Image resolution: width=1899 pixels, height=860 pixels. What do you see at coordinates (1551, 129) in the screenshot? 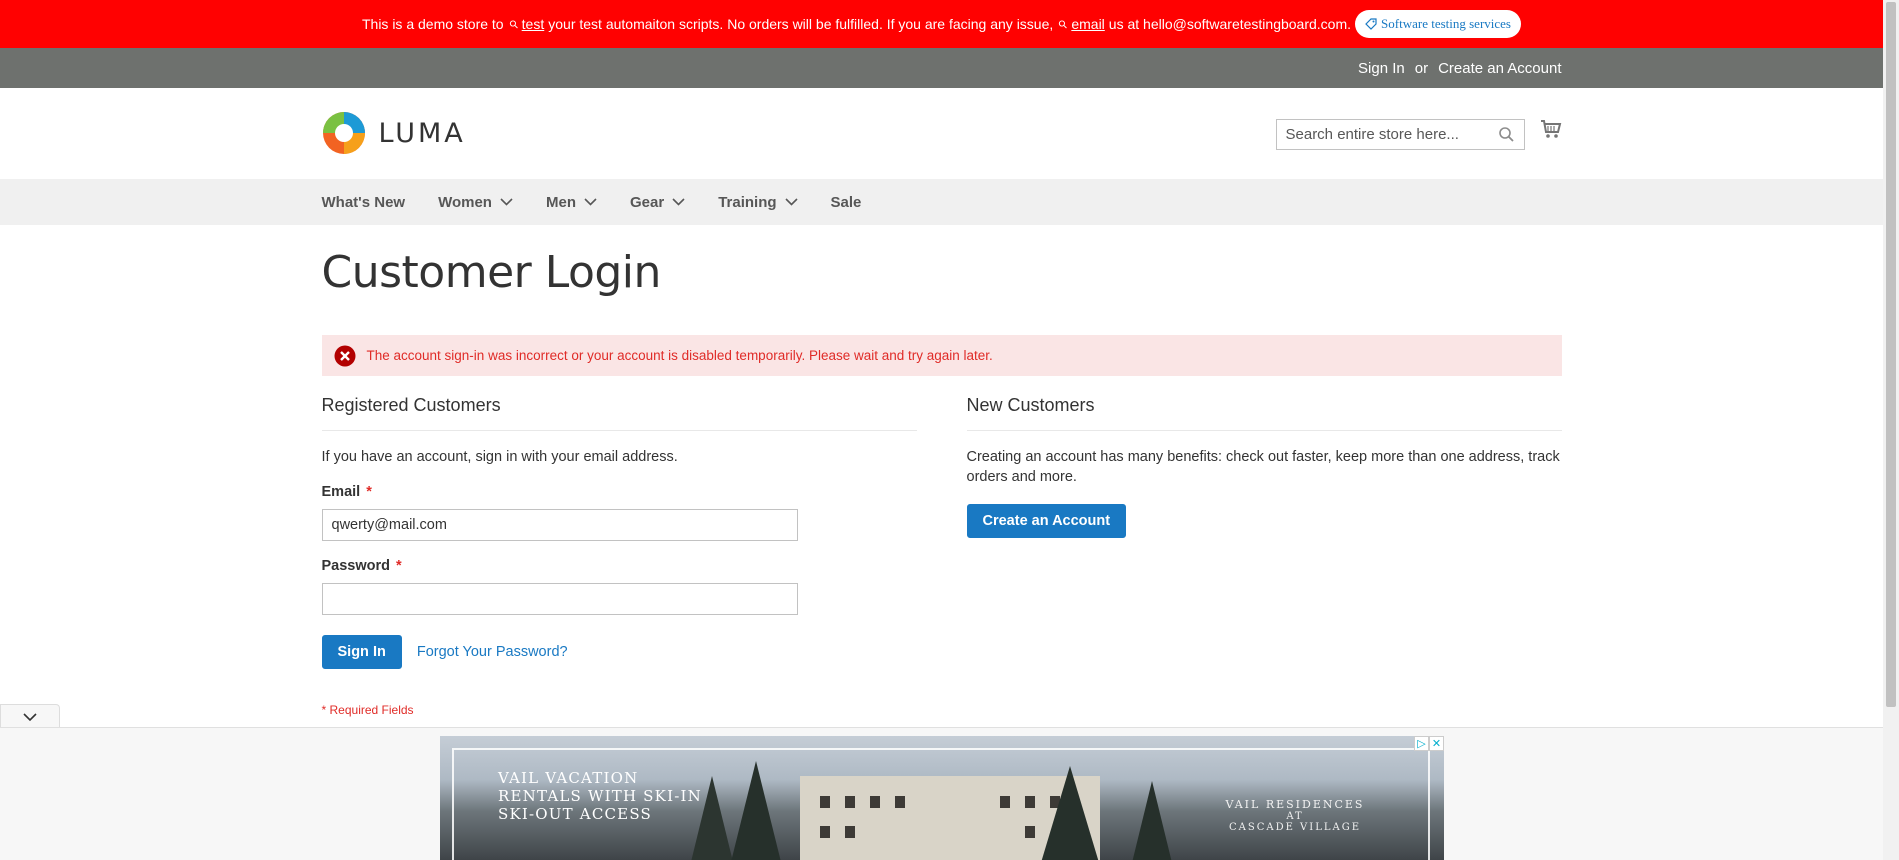
I see `cart-icon` at bounding box center [1551, 129].